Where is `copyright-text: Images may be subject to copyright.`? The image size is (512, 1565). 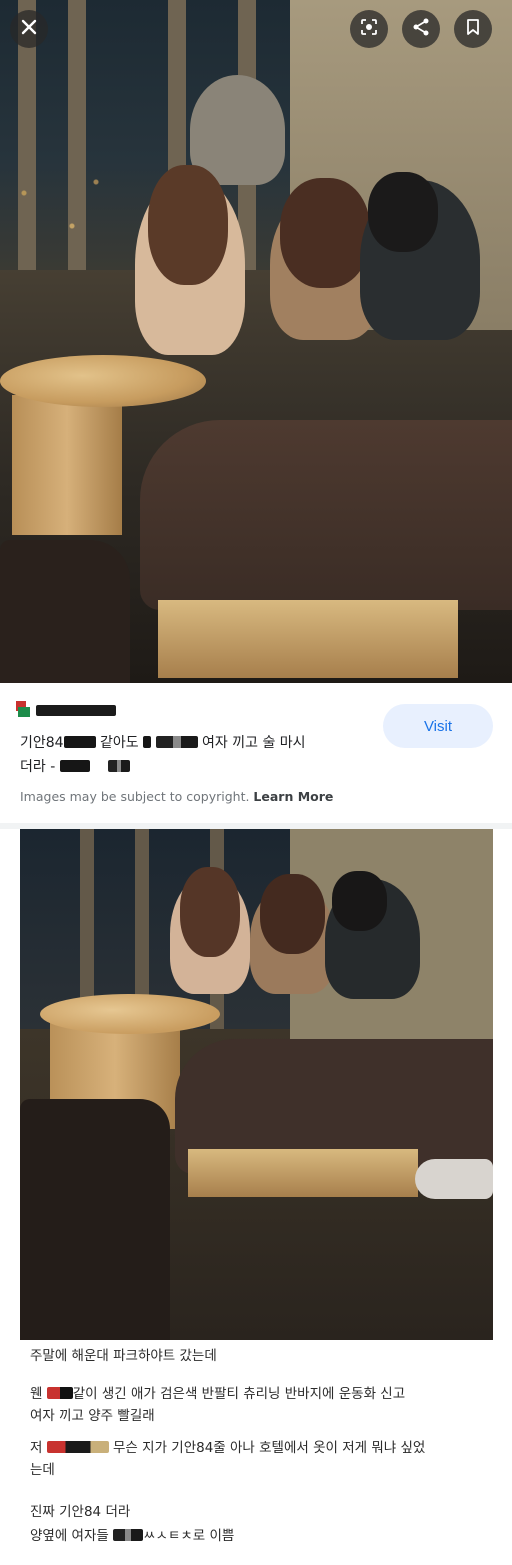 copyright-text: Images may be subject to copyright. is located at coordinates (135, 796).